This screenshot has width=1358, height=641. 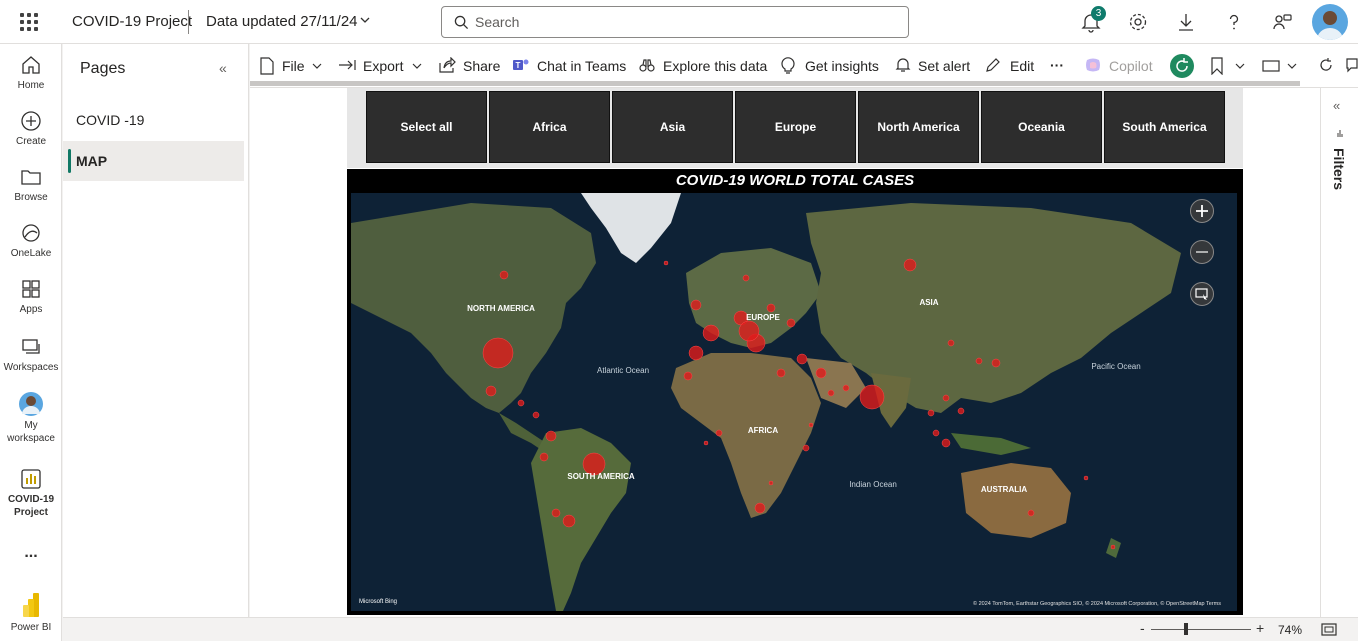 What do you see at coordinates (1098, 13) in the screenshot?
I see `notification-badge: 3` at bounding box center [1098, 13].